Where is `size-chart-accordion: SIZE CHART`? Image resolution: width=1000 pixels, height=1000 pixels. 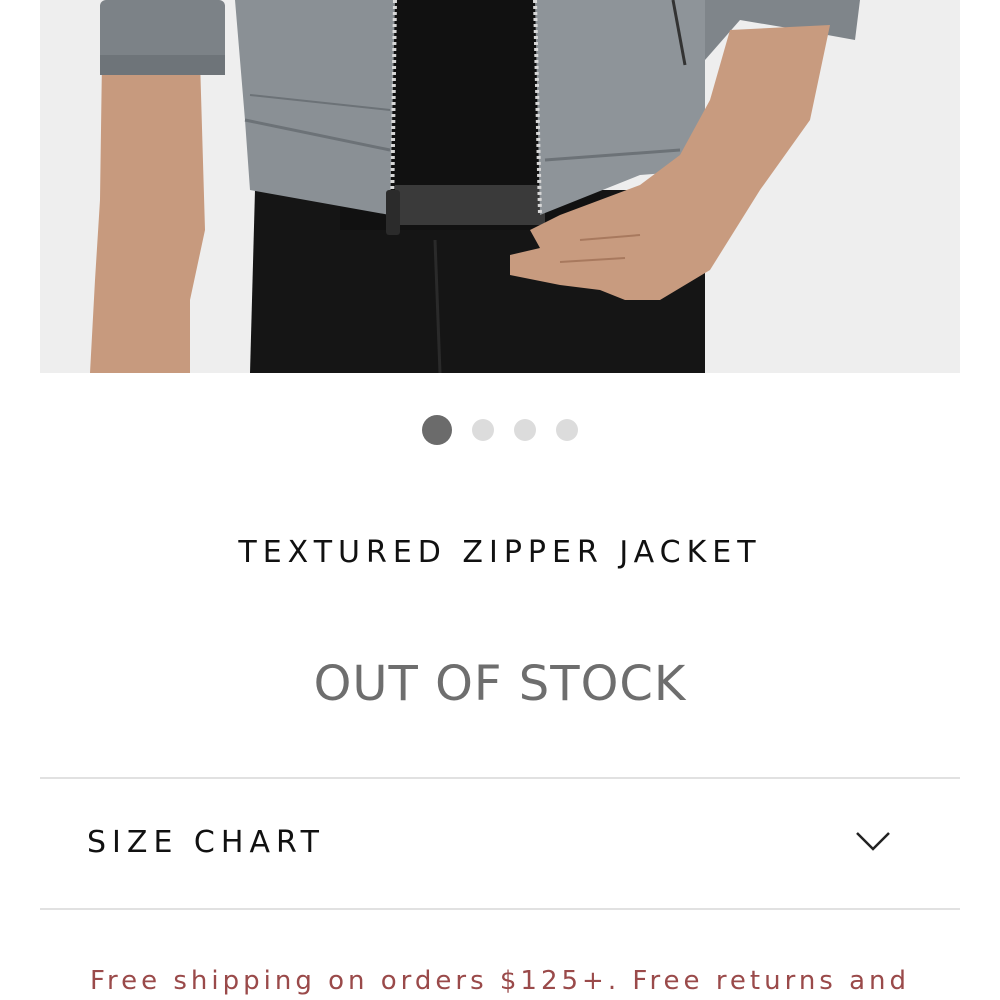 size-chart-accordion: SIZE CHART is located at coordinates (500, 843).